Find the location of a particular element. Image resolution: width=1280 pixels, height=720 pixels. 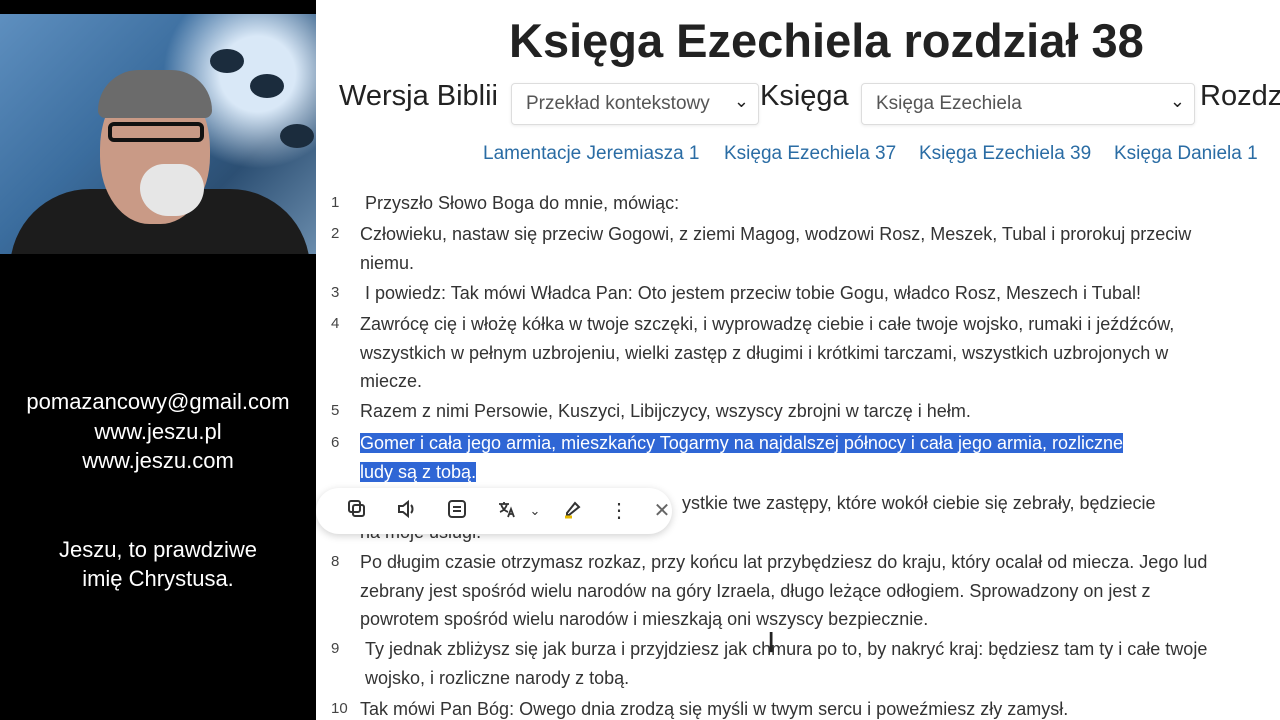

verse-number: 10 is located at coordinates (339, 708).